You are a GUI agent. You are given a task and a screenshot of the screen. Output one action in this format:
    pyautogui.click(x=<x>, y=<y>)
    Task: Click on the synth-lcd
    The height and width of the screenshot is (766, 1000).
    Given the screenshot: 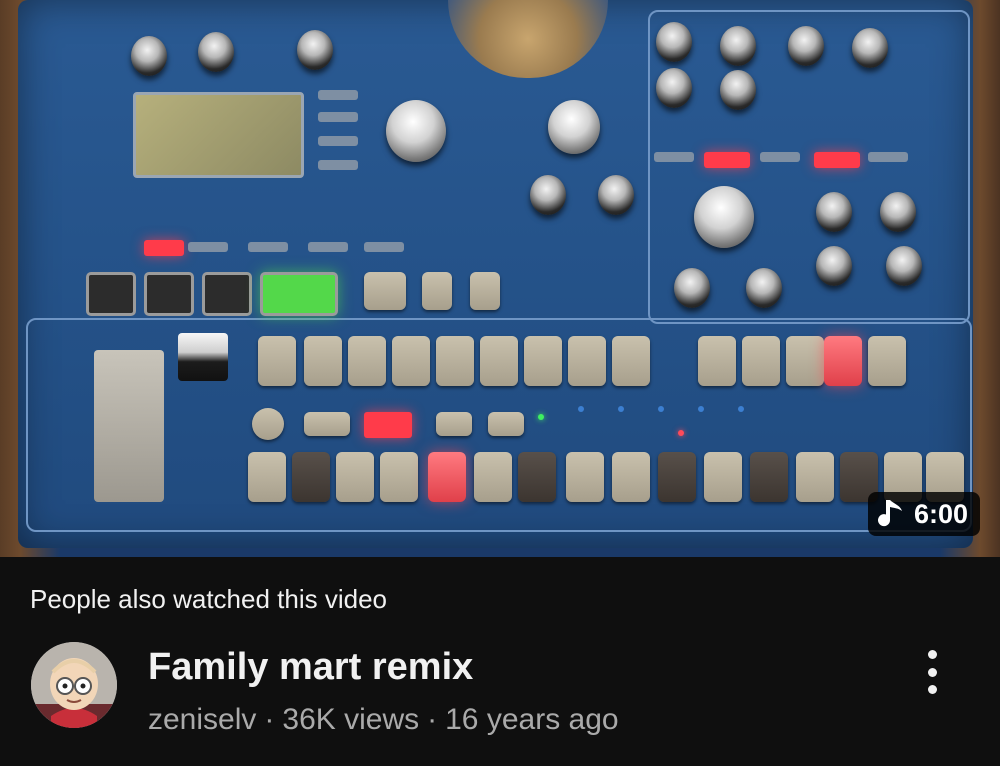 What is the action you would take?
    pyautogui.click(x=218, y=135)
    